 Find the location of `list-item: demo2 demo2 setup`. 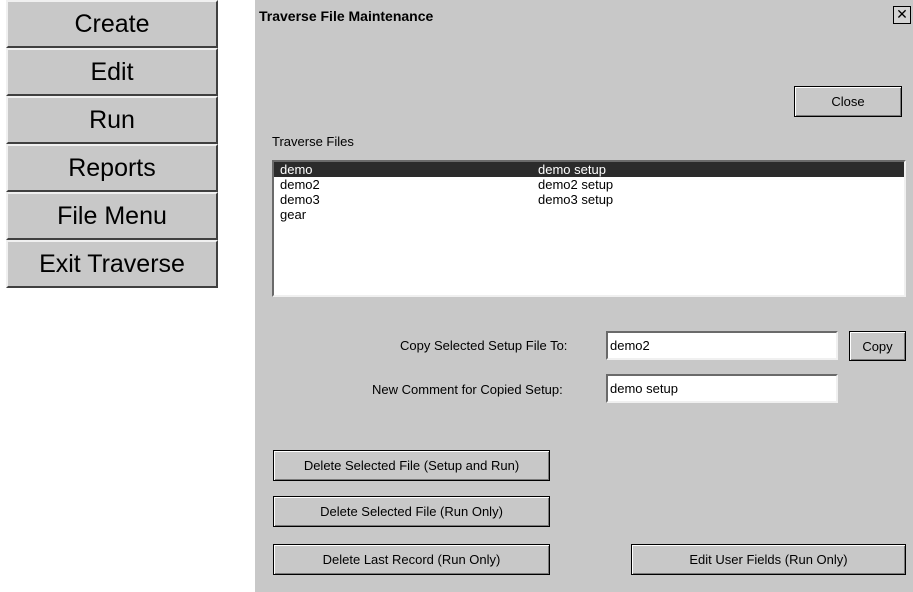

list-item: demo2 demo2 setup is located at coordinates (589, 184).